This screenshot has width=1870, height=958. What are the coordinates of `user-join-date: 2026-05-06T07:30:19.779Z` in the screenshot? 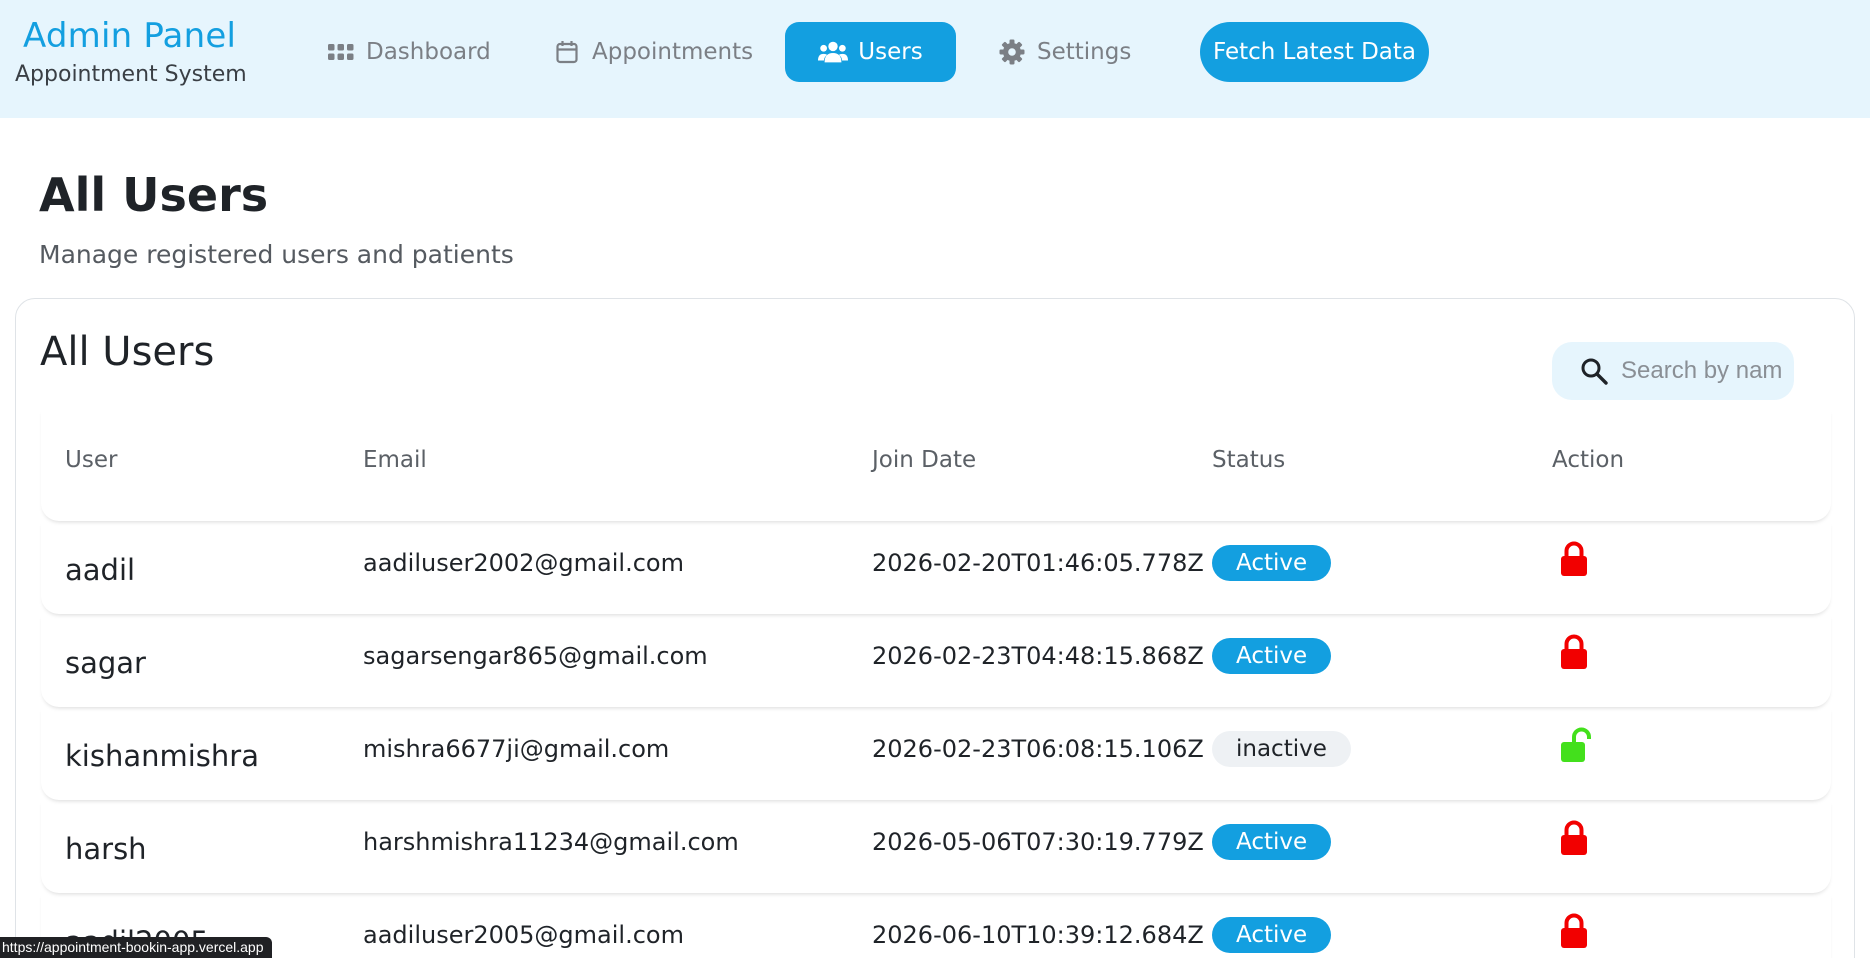 It's located at (1038, 842).